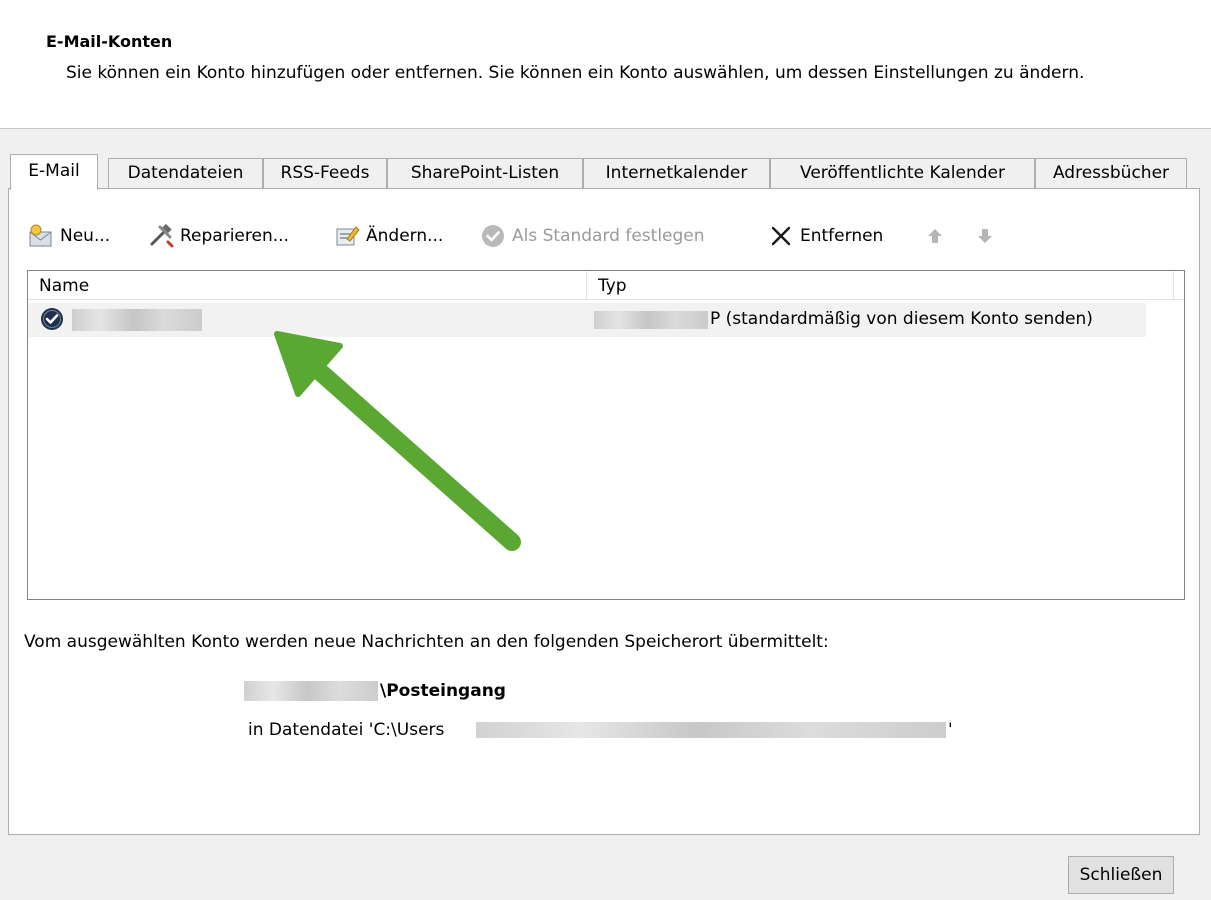 Image resolution: width=1211 pixels, height=900 pixels. I want to click on annotation-arrow, so click(397, 441).